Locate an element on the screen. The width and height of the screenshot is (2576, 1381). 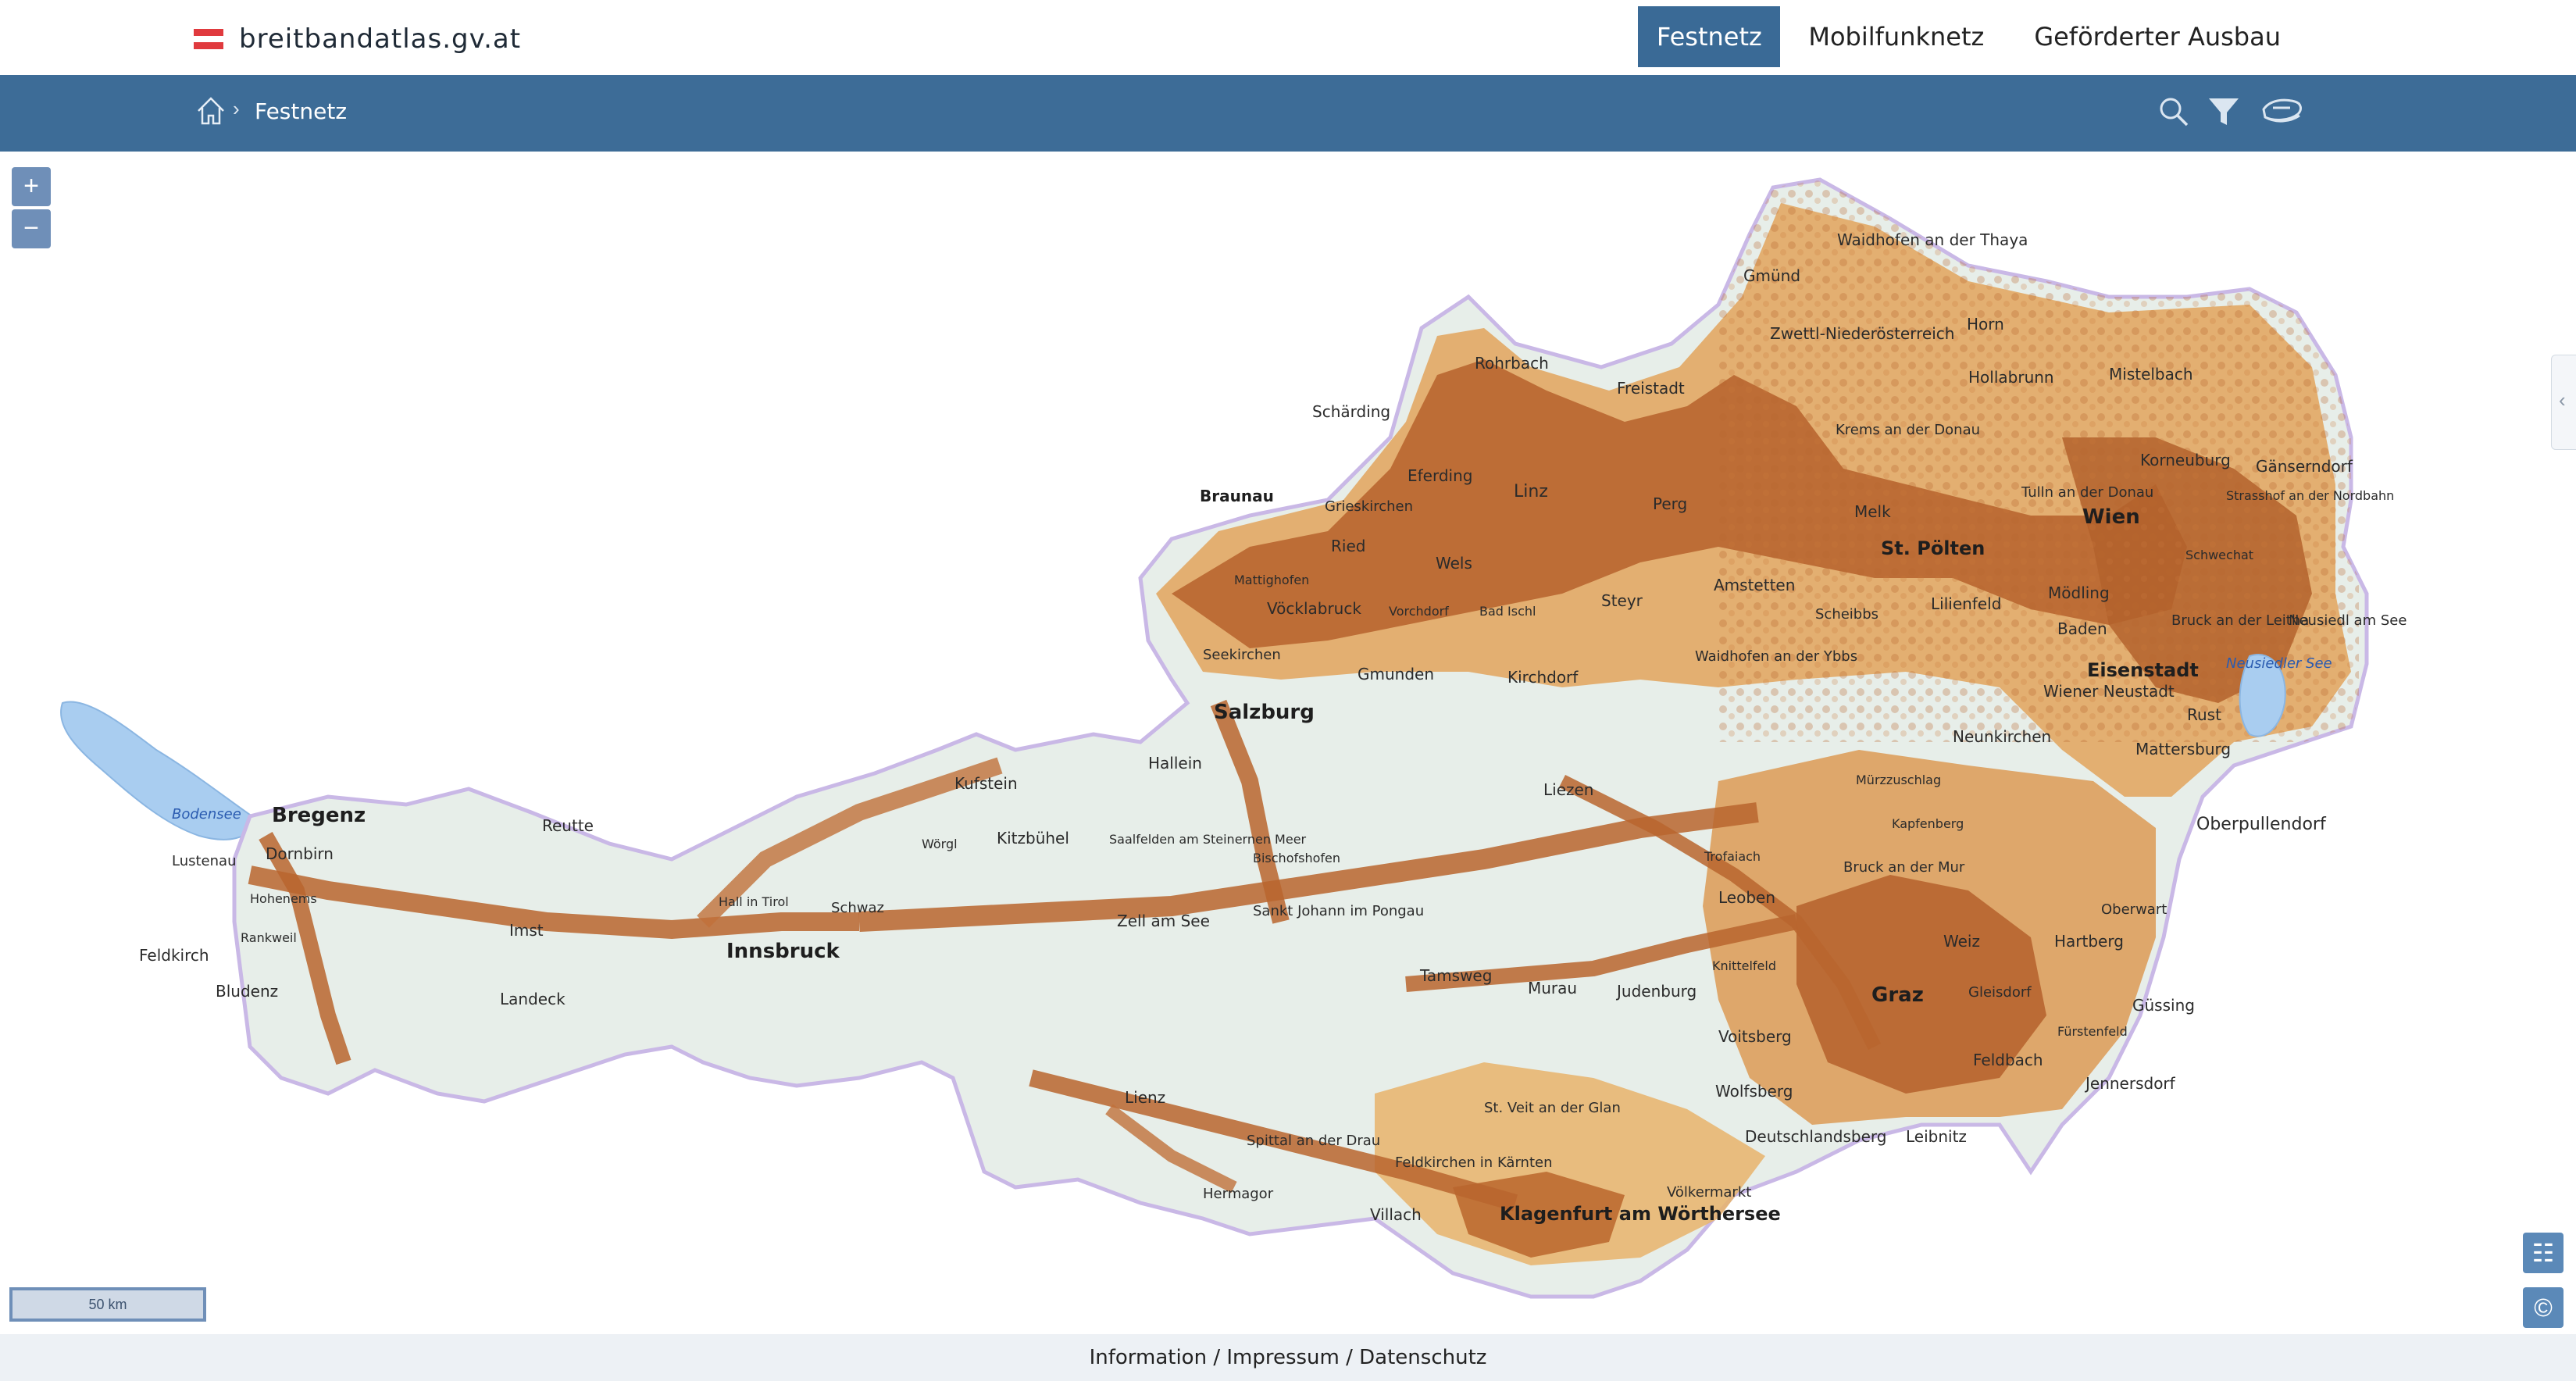
place-label: St. Pölten is located at coordinates (1933, 548).